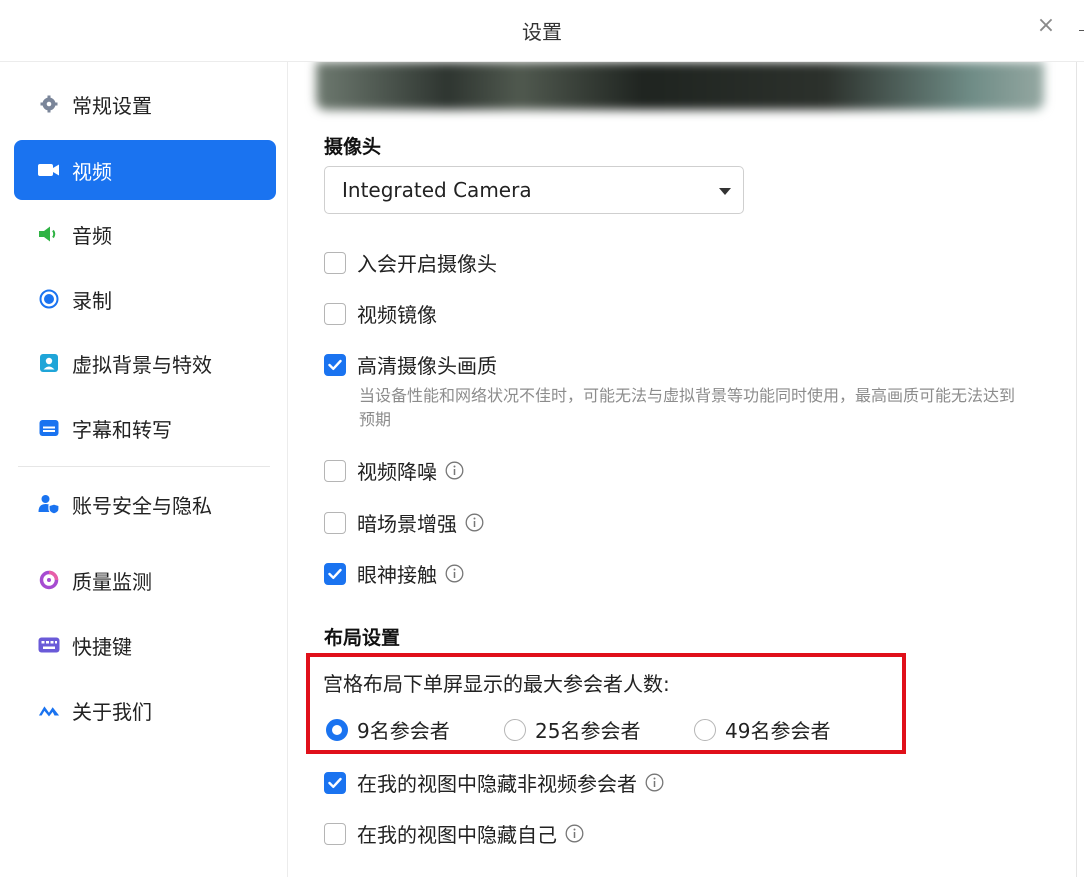 This screenshot has width=1084, height=877. Describe the element at coordinates (112, 711) in the screenshot. I see `sidebar-item-label: 关于我们` at that location.